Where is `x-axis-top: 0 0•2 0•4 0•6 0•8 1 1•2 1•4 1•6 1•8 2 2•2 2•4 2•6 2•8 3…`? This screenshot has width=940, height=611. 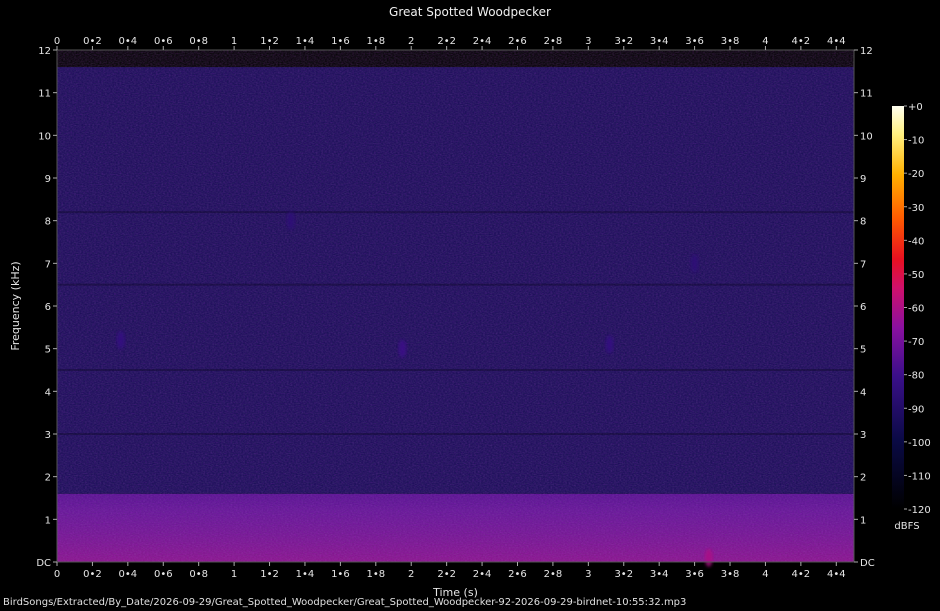
x-axis-top: 0 0•2 0•4 0•6 0•8 1 1•2 1•4 1•6 1•8 2 2•2 2•4 2•6 2•8 3… is located at coordinates (450, 43).